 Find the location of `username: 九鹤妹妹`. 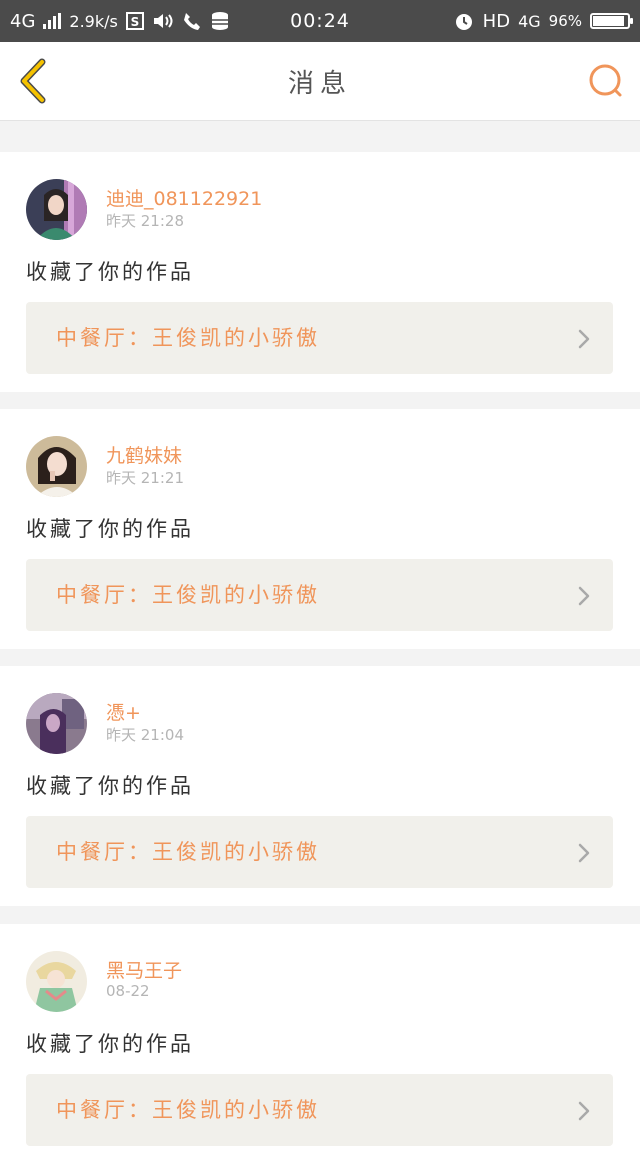

username: 九鹤妹妹 is located at coordinates (144, 454).